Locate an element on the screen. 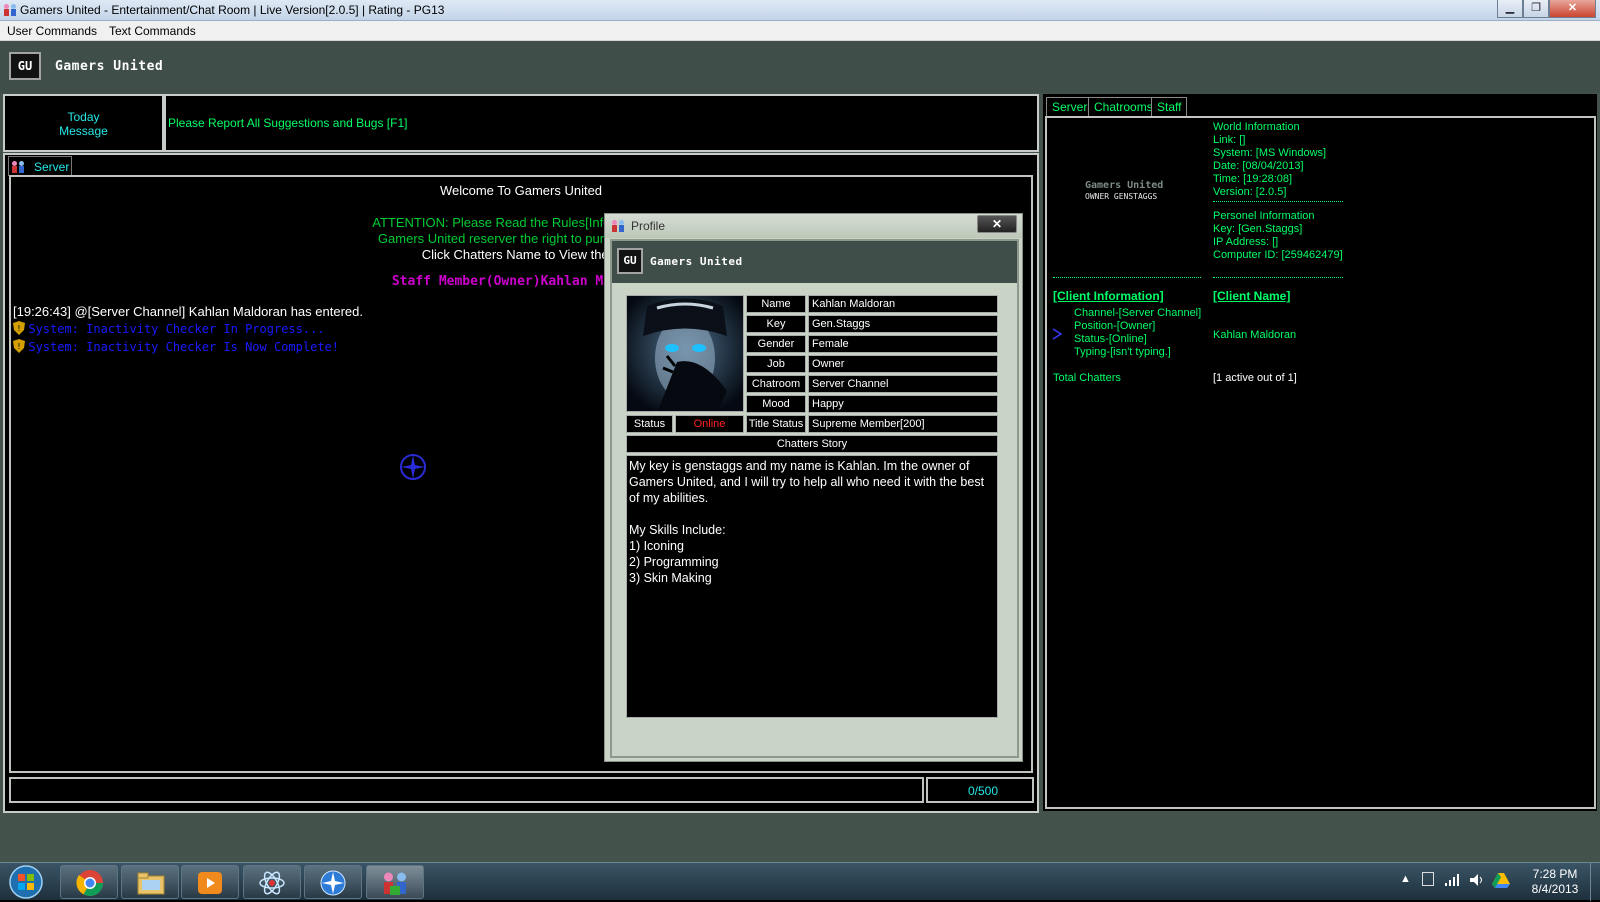 The image size is (1600, 902). tab-server: Server is located at coordinates (40, 166).